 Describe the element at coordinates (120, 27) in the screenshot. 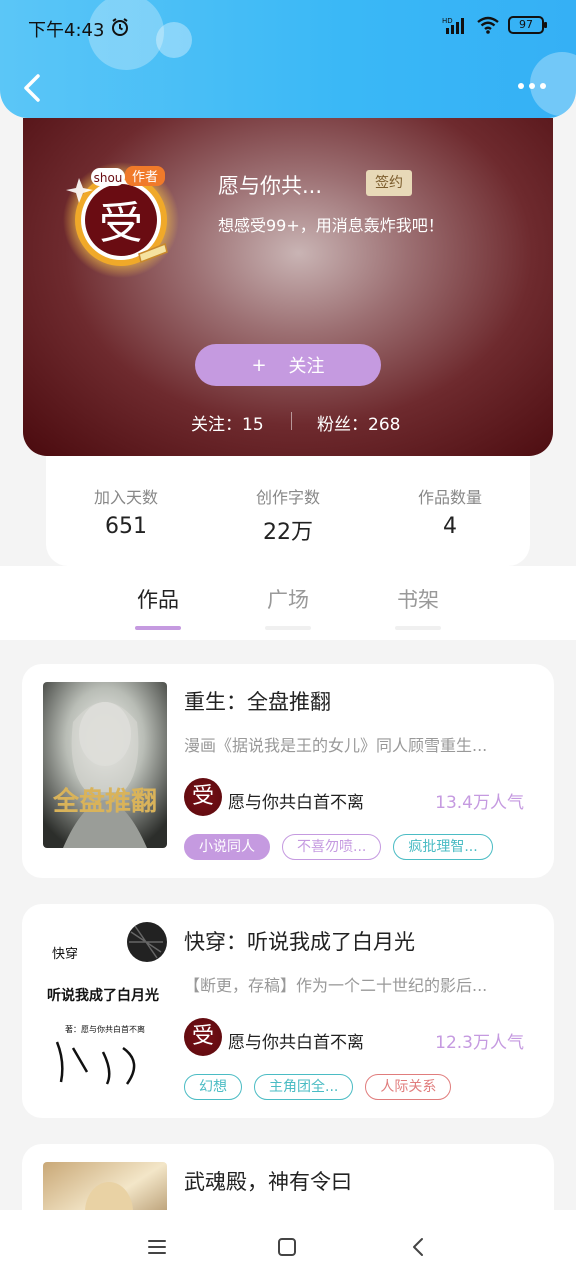

I see `alarm-icon` at that location.